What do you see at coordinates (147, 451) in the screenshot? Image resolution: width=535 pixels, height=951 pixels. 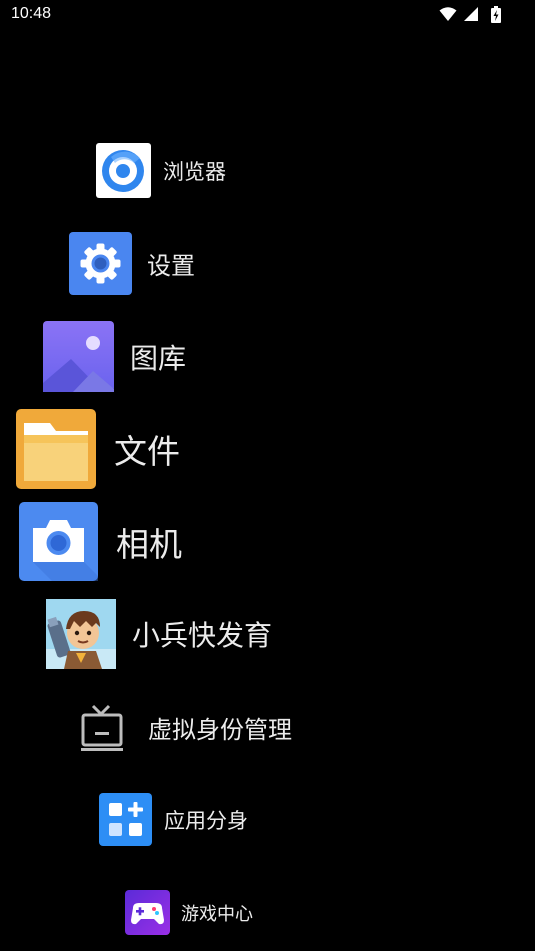 I see `app-label: 文件` at bounding box center [147, 451].